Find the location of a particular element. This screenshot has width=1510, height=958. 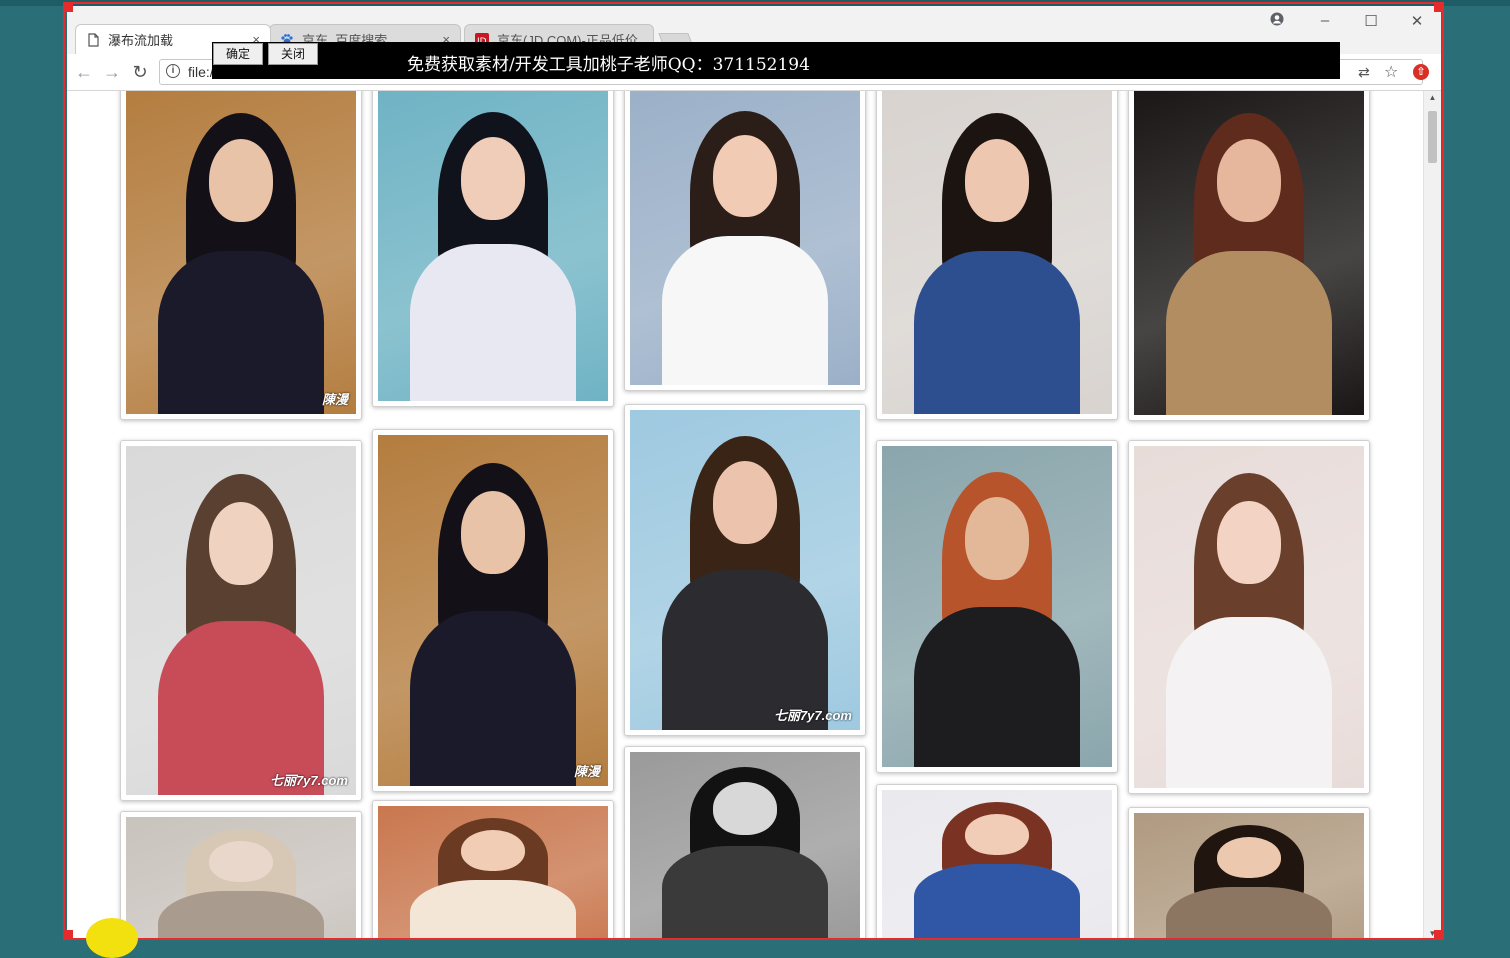

close-button: 关闭 is located at coordinates (293, 54).